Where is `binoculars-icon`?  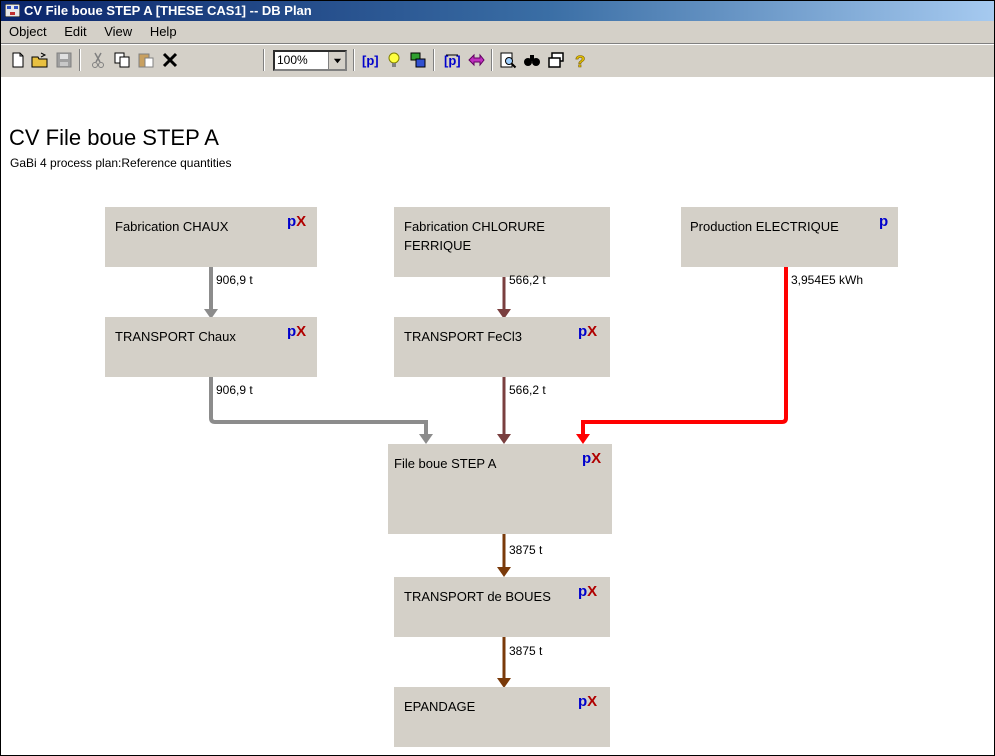
binoculars-icon is located at coordinates (532, 60).